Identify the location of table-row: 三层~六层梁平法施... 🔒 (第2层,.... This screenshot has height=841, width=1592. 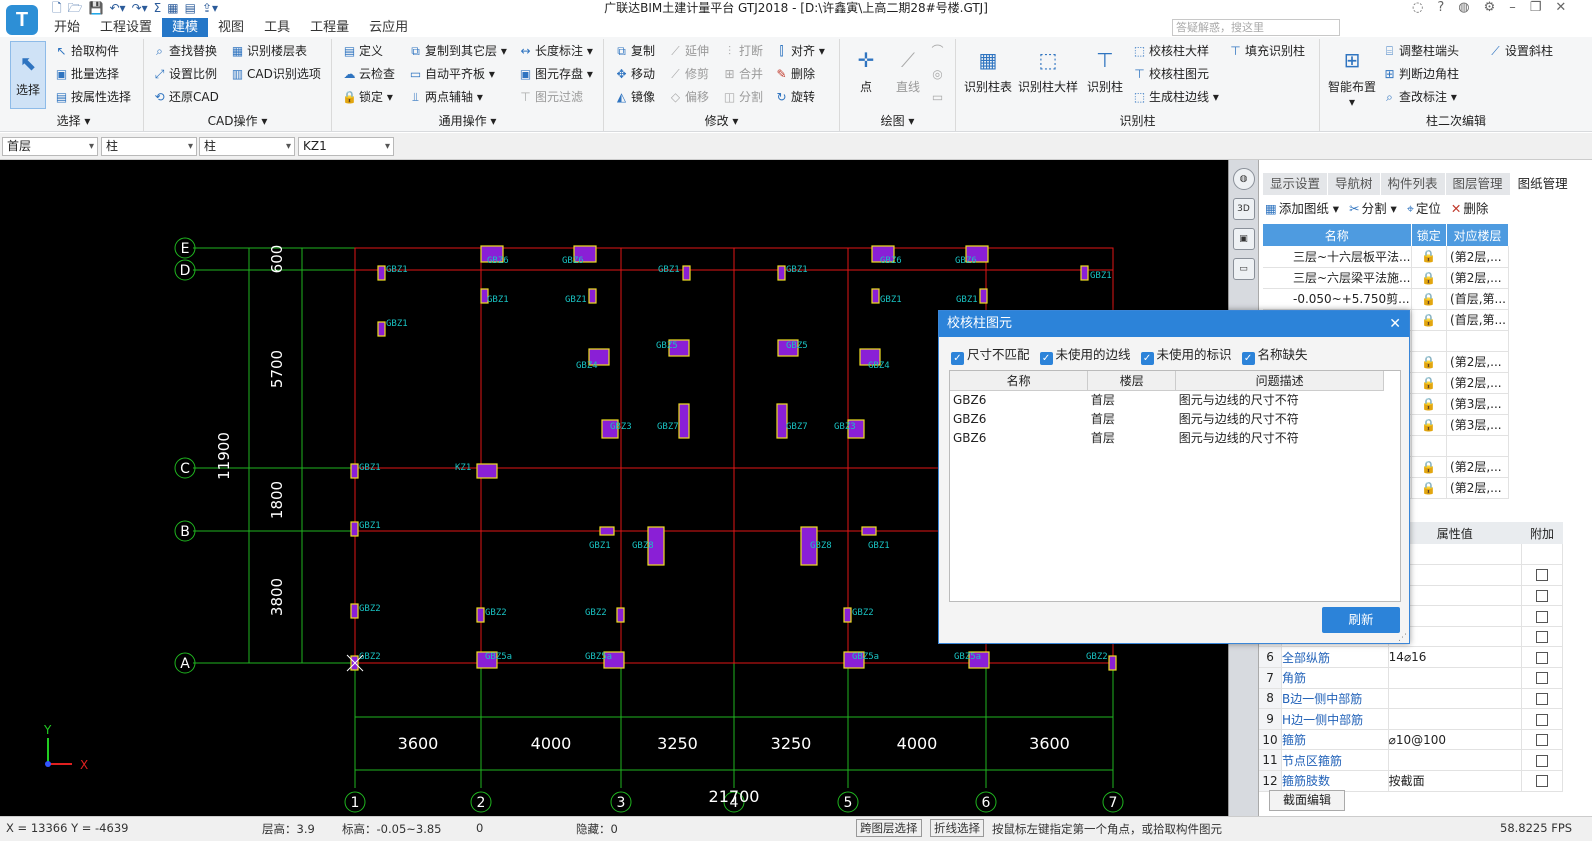
(1386, 278).